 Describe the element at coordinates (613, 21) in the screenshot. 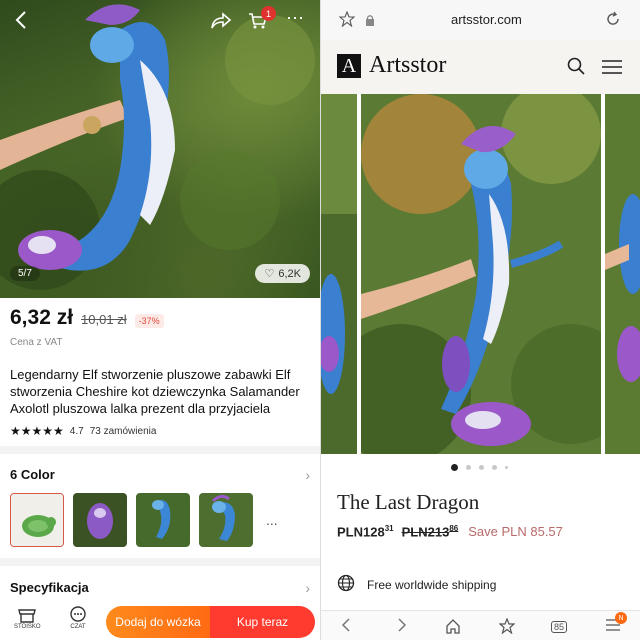

I see `reload-icon` at that location.